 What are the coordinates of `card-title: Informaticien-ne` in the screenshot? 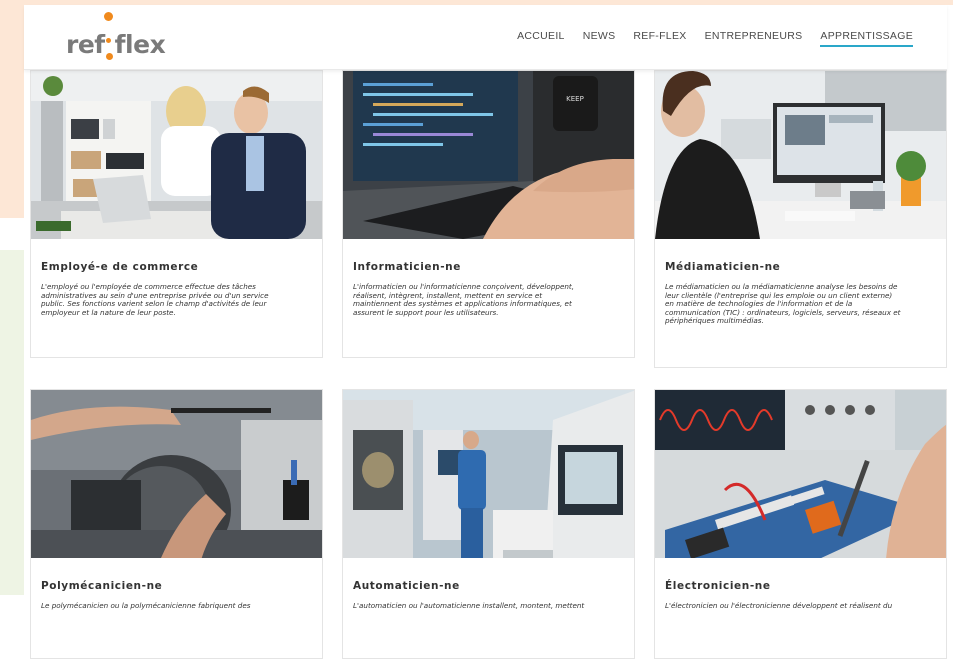 It's located at (407, 267).